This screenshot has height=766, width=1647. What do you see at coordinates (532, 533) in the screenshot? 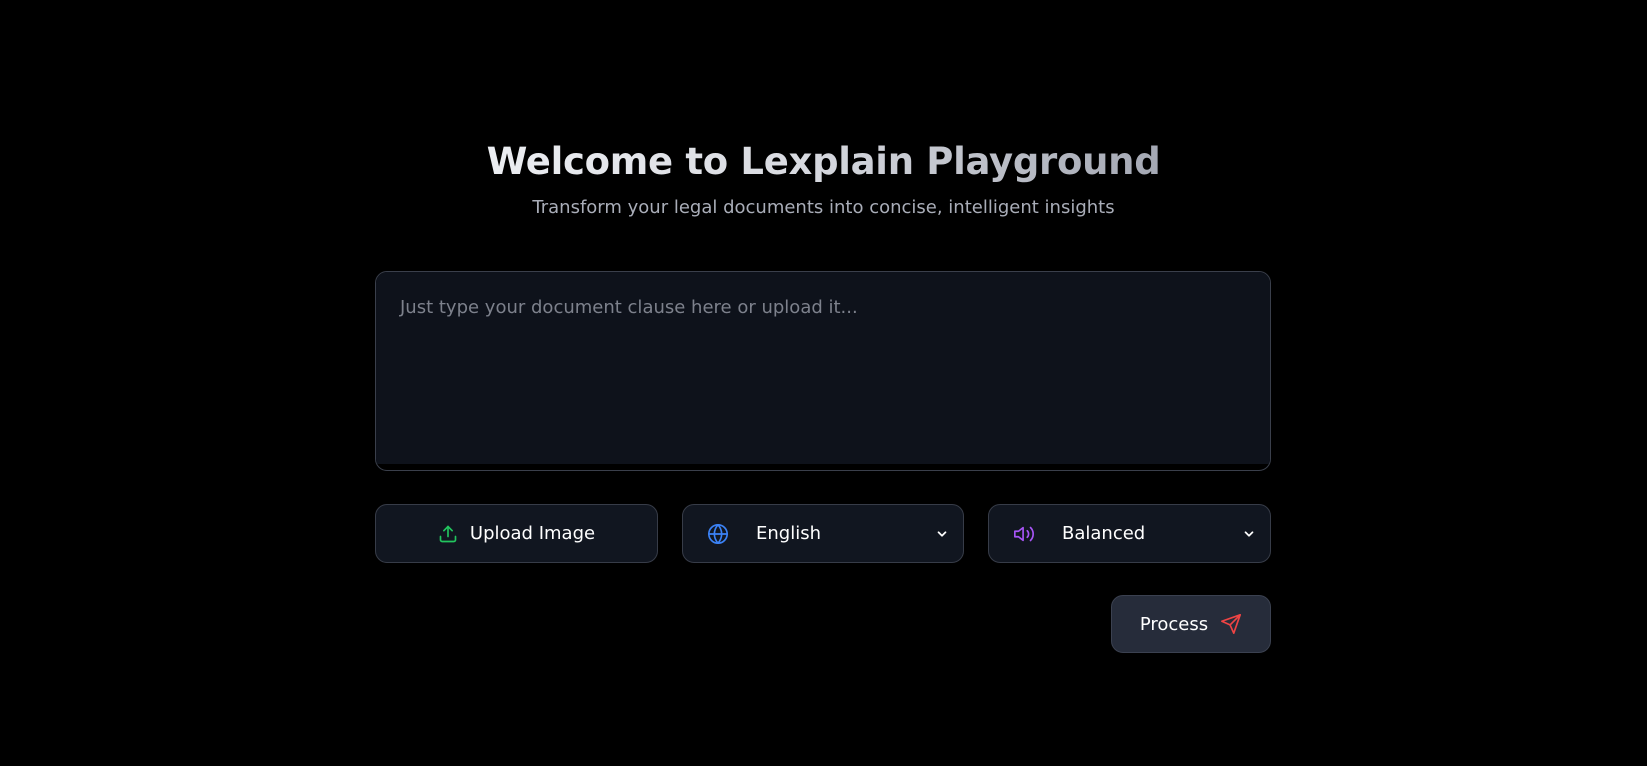
I see `upload-image-label: Upload Image` at bounding box center [532, 533].